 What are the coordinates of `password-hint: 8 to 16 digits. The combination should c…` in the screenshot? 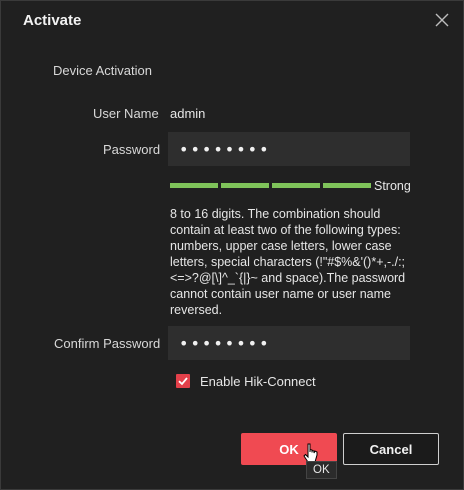 It's located at (288, 262).